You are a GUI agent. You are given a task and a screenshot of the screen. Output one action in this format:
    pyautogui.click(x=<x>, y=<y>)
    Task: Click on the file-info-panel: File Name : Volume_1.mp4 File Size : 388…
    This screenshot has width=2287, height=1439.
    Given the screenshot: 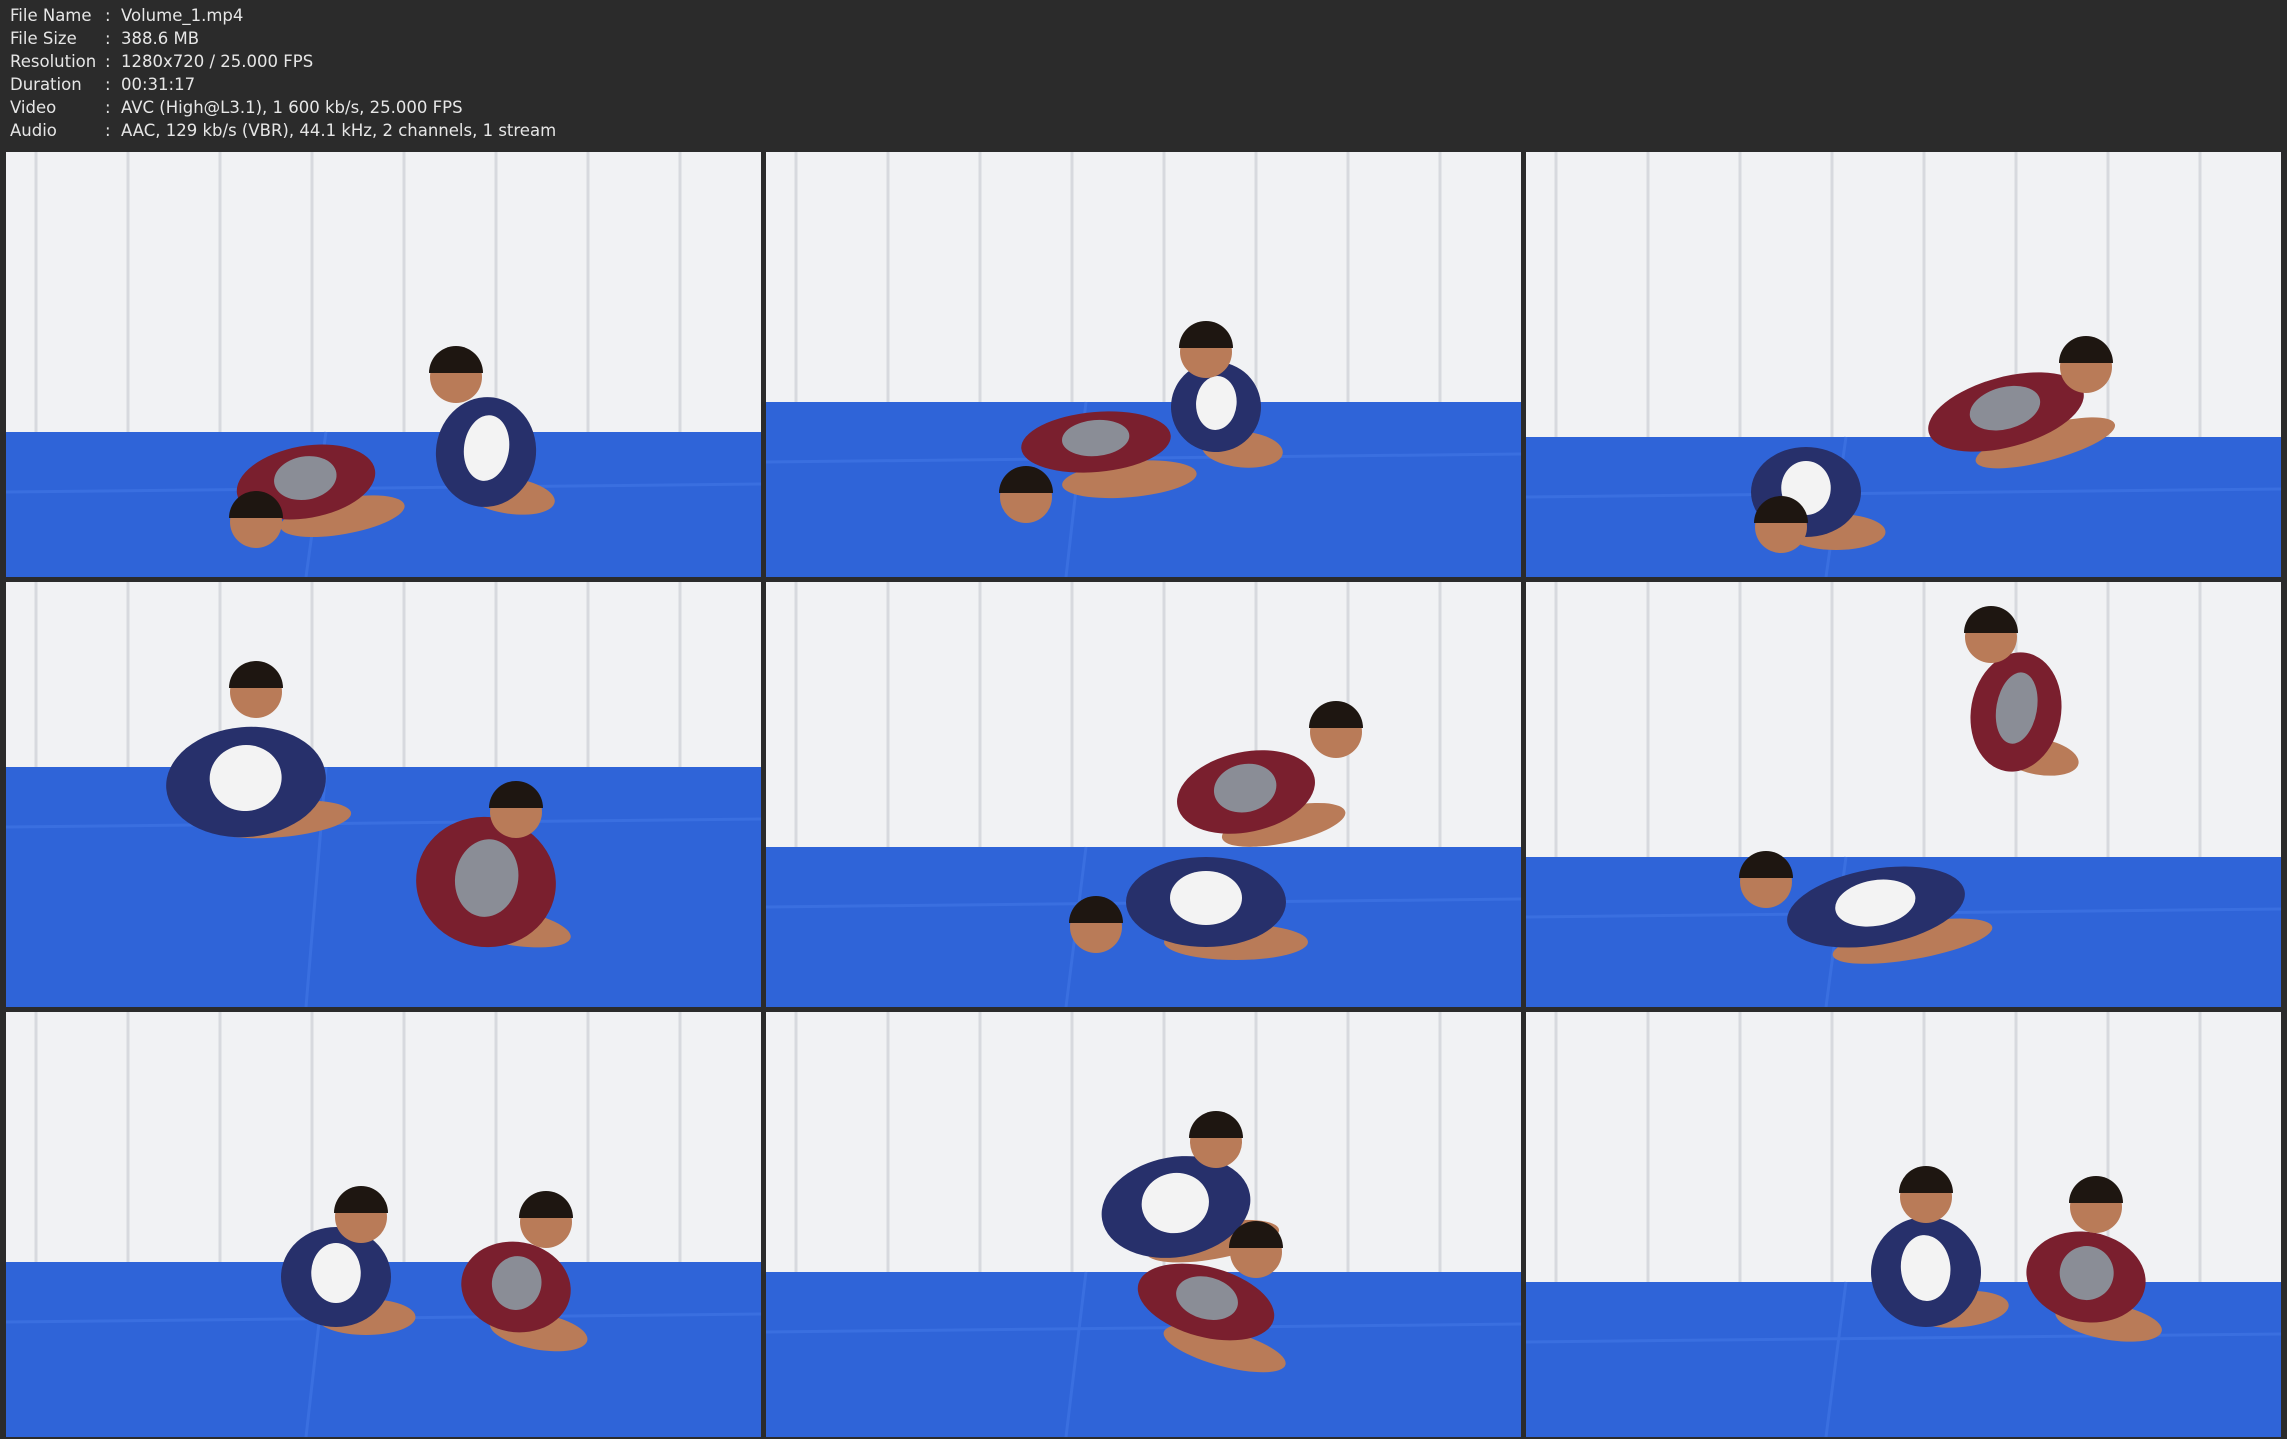 What is the action you would take?
    pyautogui.click(x=283, y=73)
    